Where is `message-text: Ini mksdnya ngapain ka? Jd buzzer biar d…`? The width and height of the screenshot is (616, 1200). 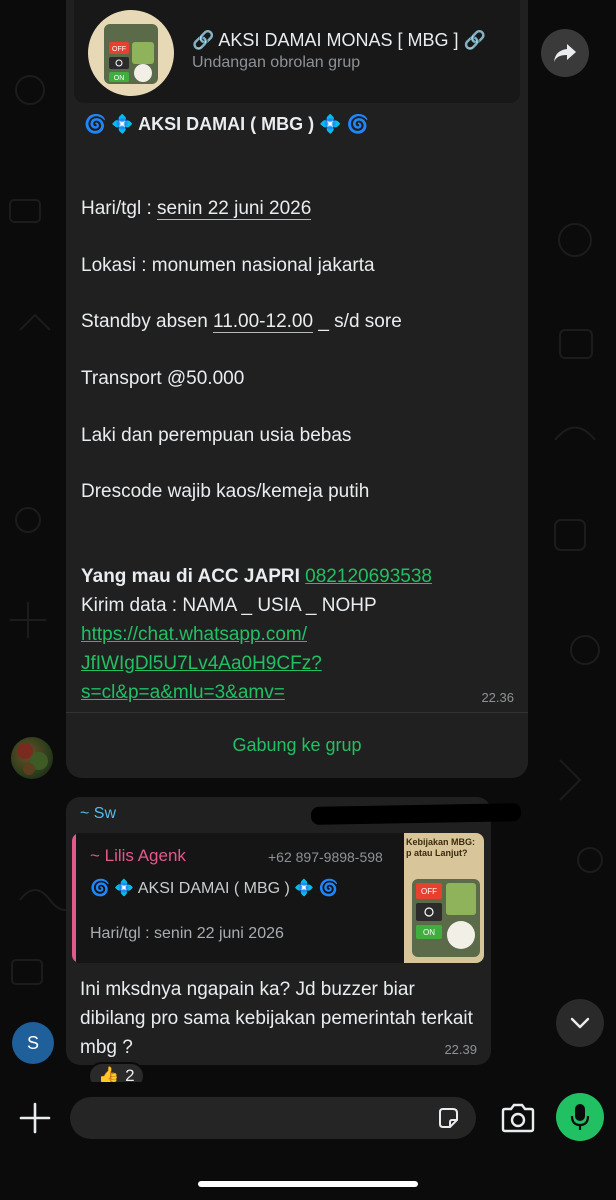
message-text: Ini mksdnya ngapain ka? Jd buzzer biar d… is located at coordinates (276, 1018).